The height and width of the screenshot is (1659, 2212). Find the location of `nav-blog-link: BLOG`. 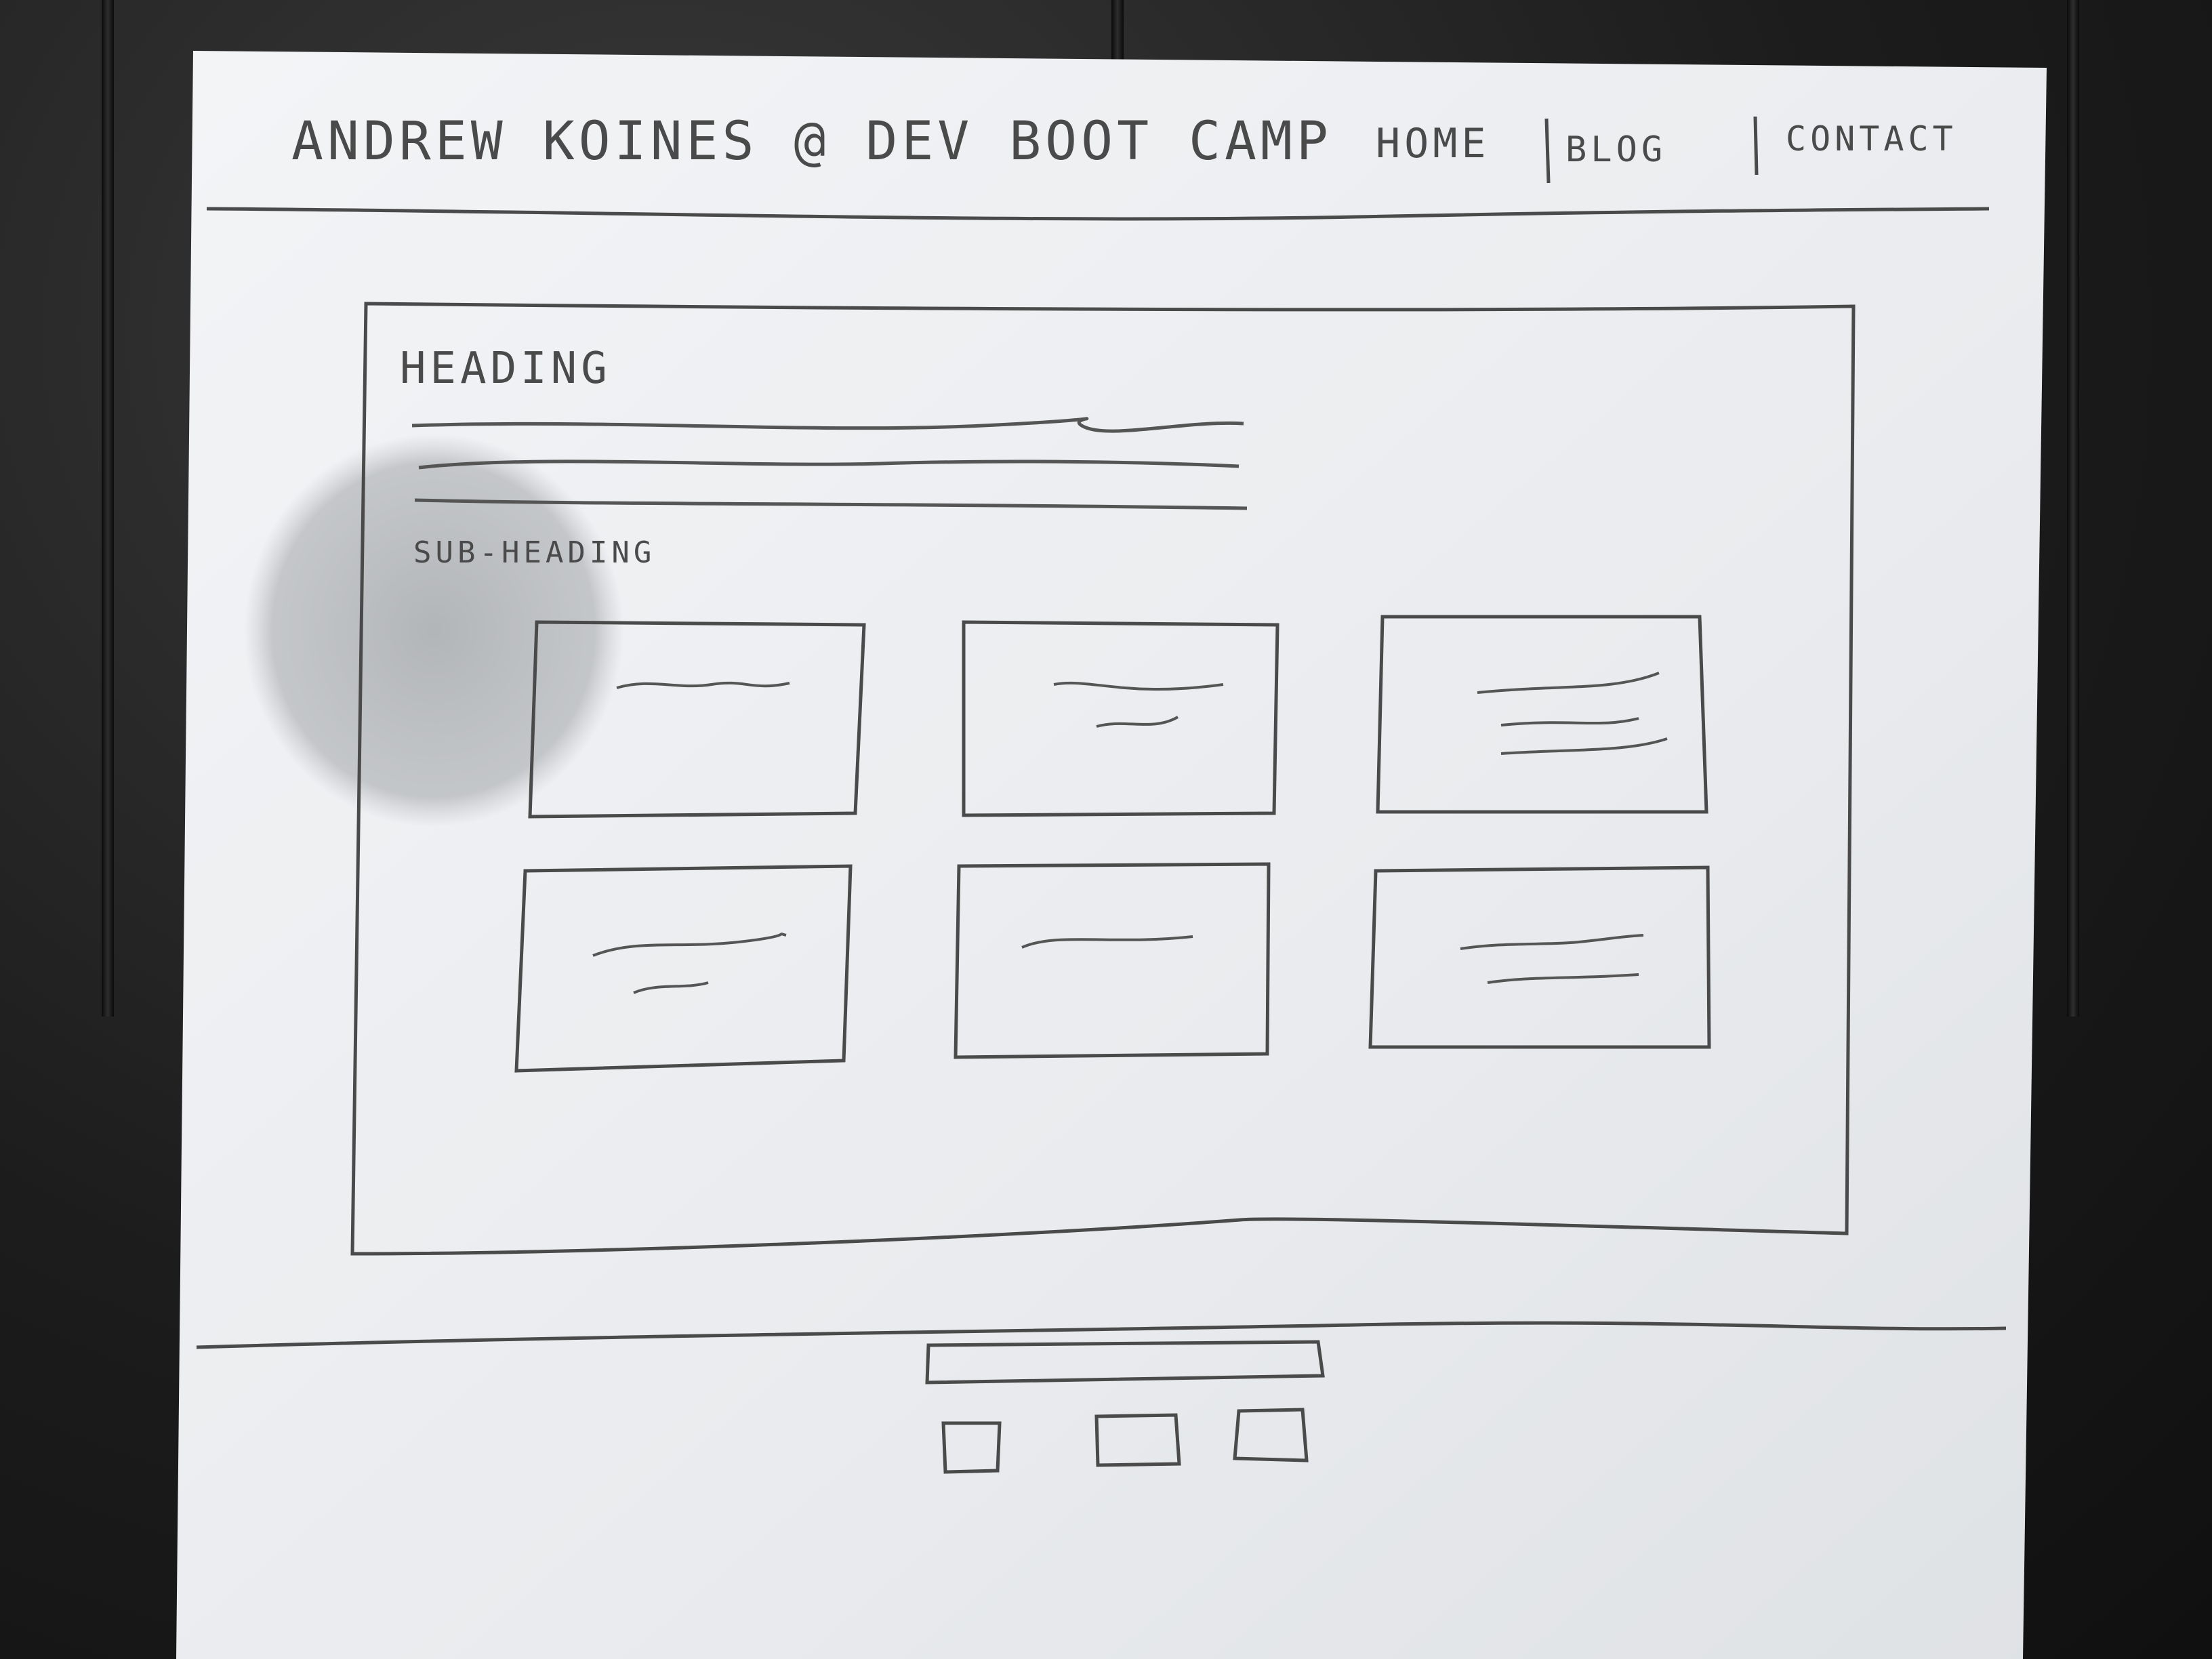

nav-blog-link: BLOG is located at coordinates (1615, 149).